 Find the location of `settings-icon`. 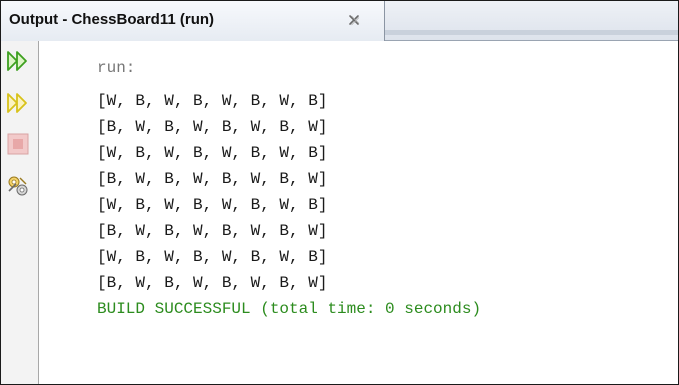

settings-icon is located at coordinates (18, 186).